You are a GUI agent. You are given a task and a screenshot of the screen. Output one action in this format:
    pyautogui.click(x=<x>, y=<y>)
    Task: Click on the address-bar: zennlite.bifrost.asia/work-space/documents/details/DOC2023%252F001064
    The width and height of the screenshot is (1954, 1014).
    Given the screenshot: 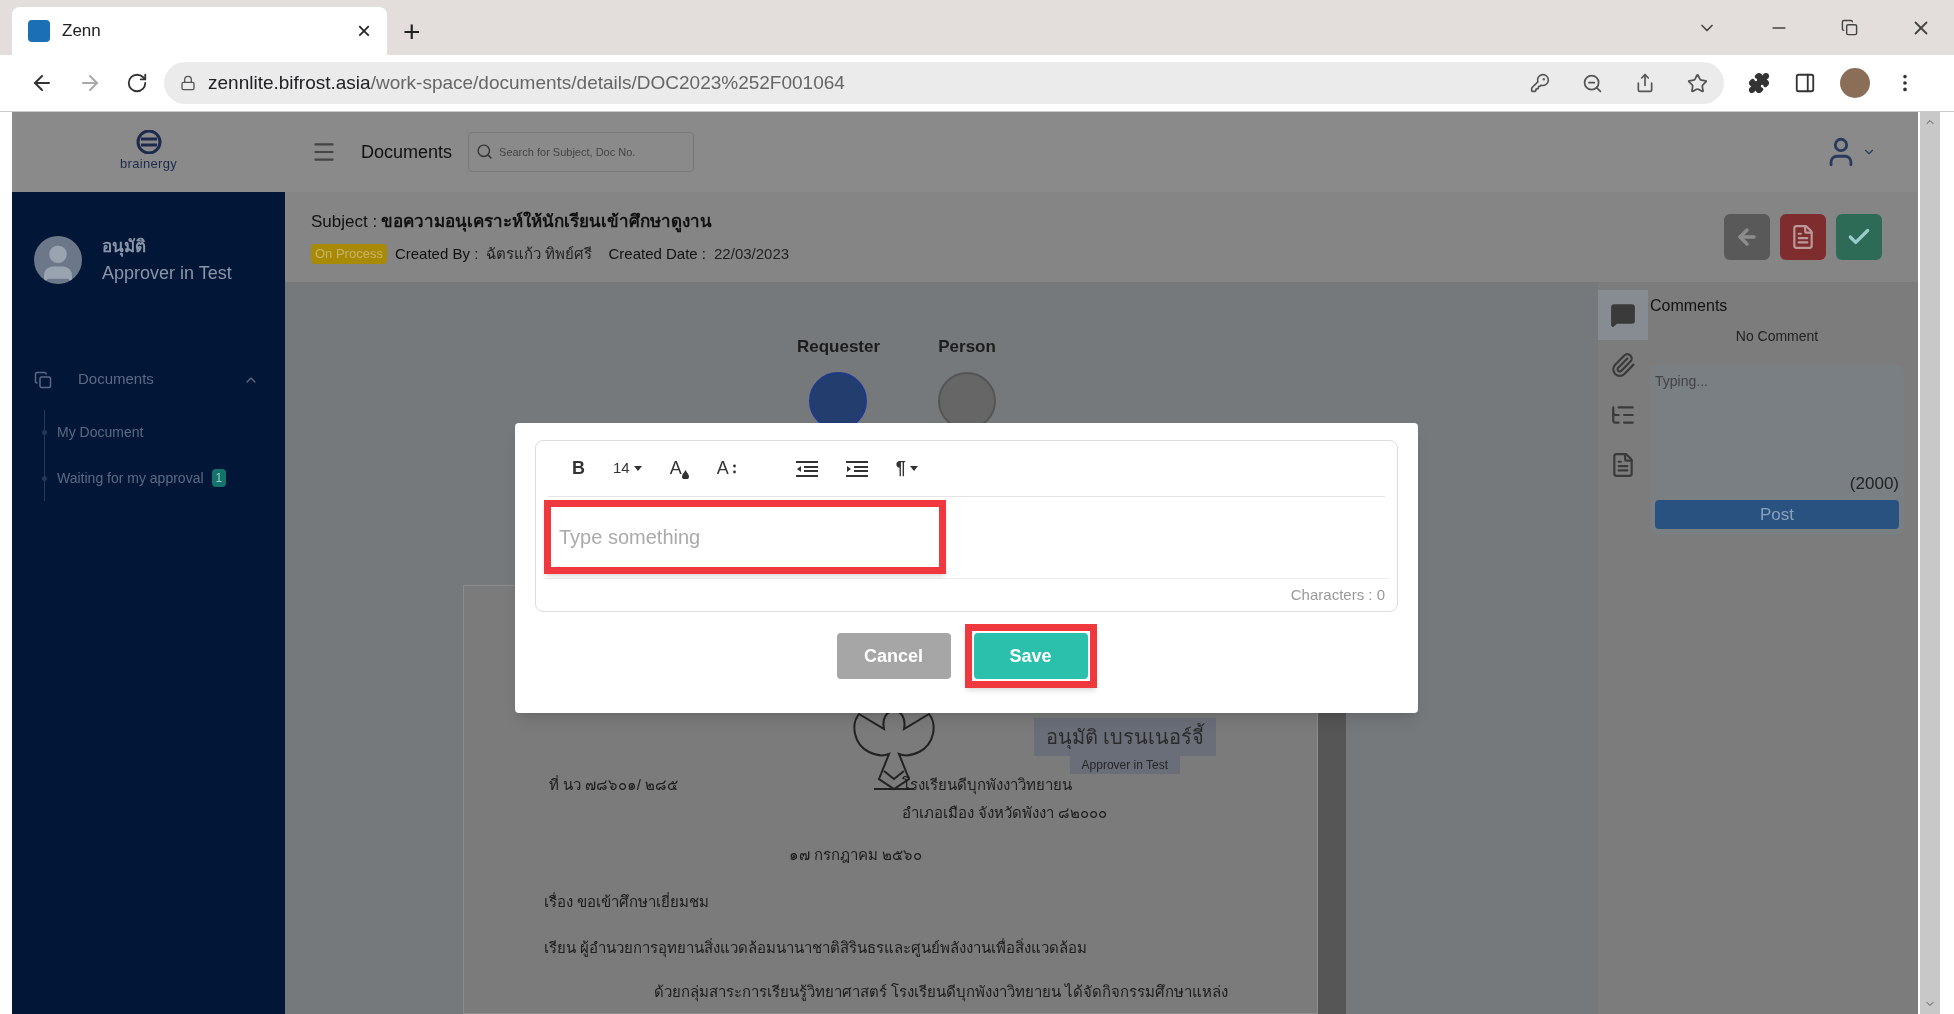 What is the action you would take?
    pyautogui.click(x=944, y=83)
    